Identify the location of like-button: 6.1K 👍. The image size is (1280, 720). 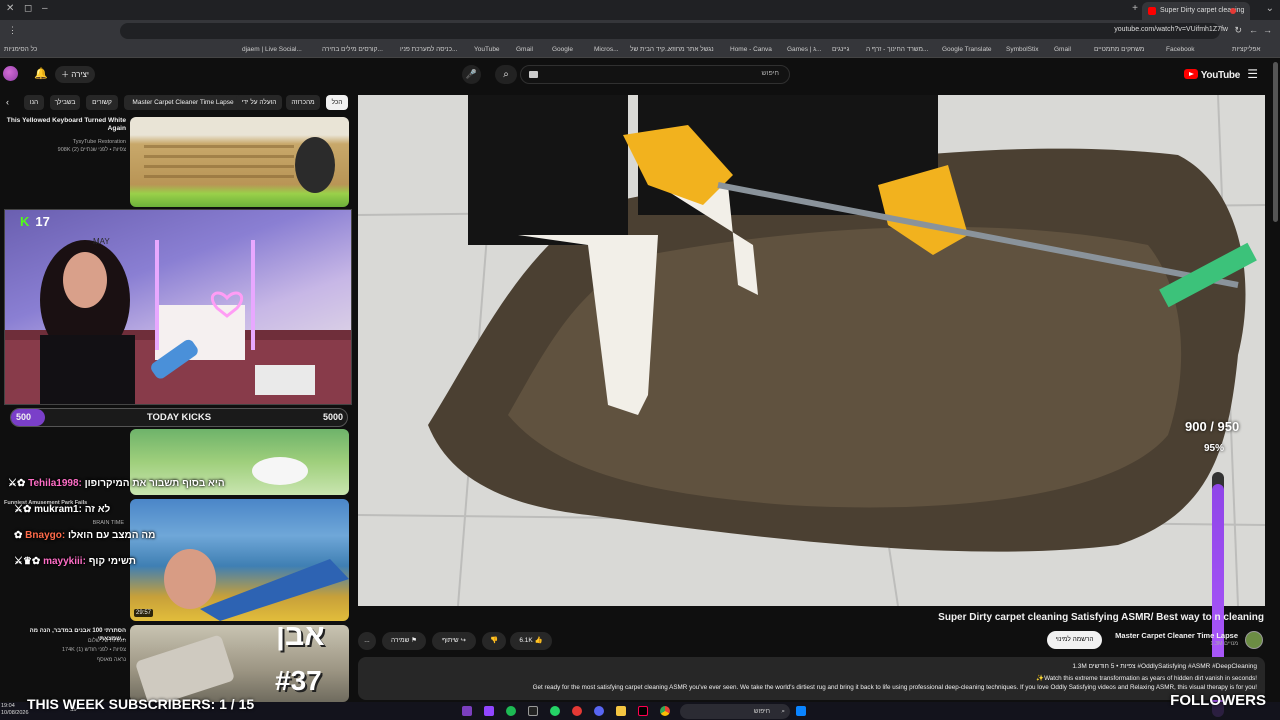
(531, 641).